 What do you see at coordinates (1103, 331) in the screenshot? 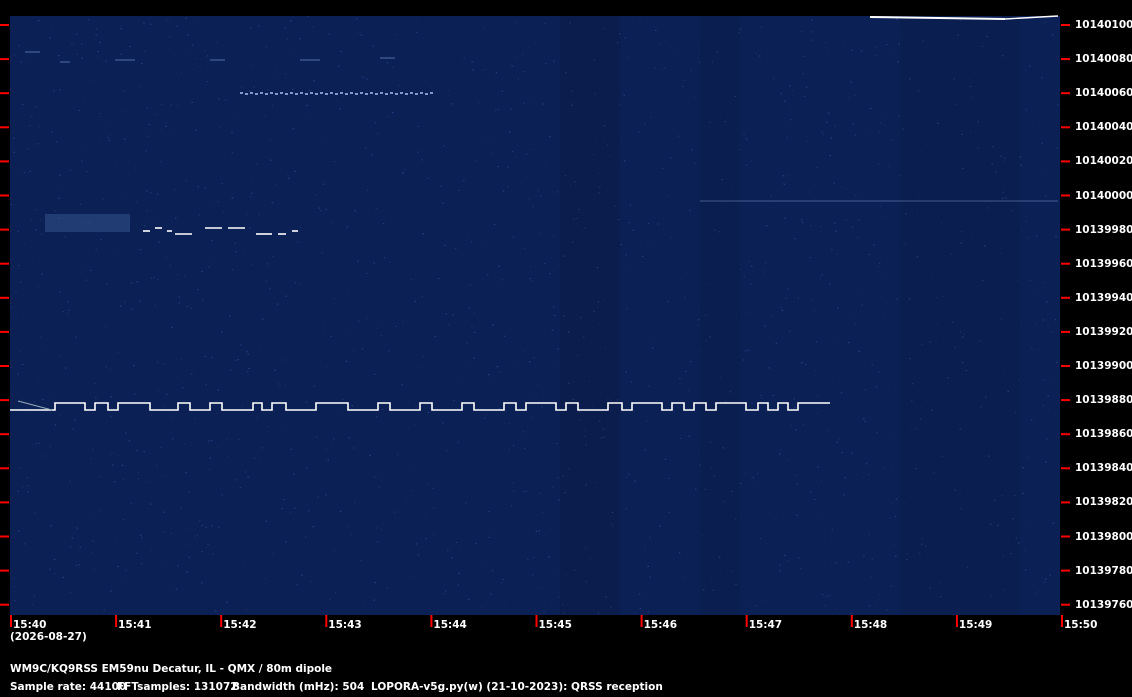
I see `frequency-label: 10139920` at bounding box center [1103, 331].